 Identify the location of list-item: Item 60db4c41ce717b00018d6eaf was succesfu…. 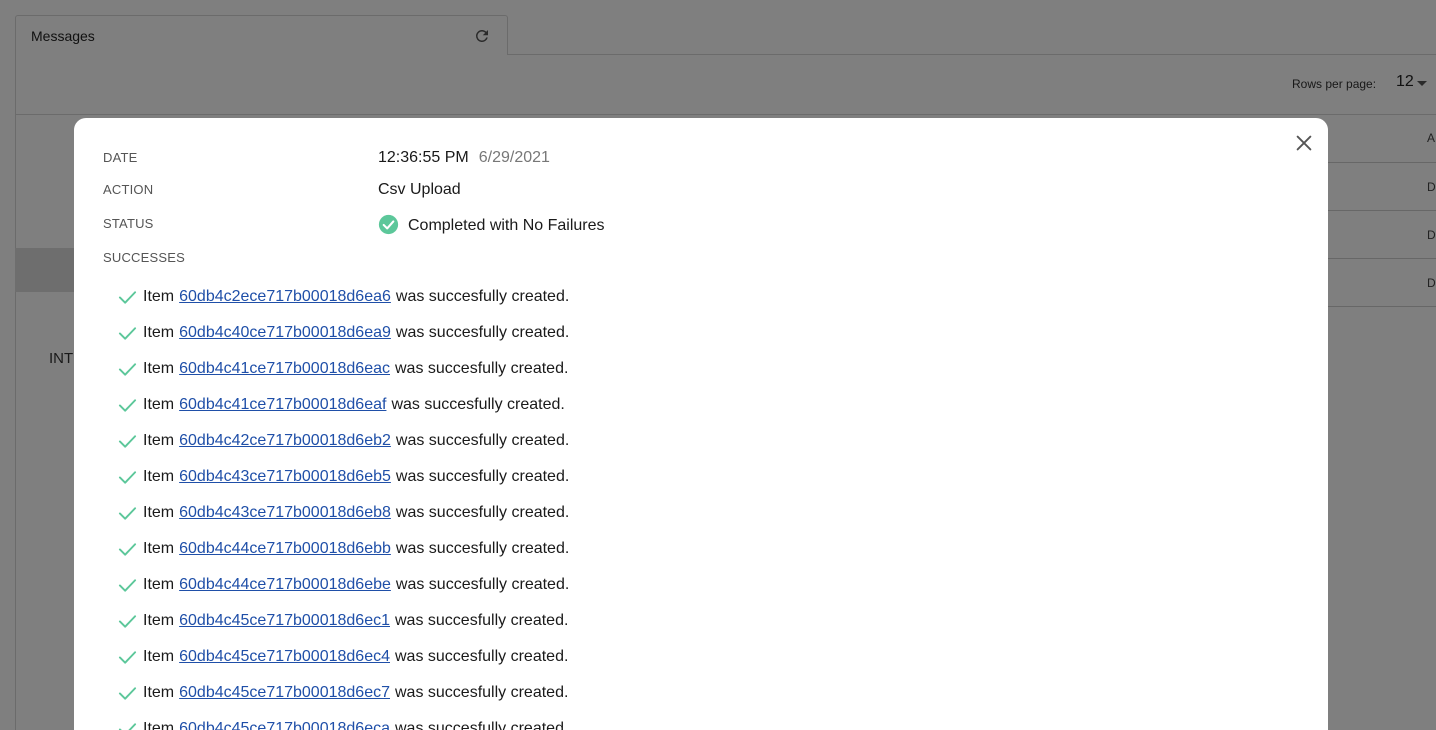
(343, 405).